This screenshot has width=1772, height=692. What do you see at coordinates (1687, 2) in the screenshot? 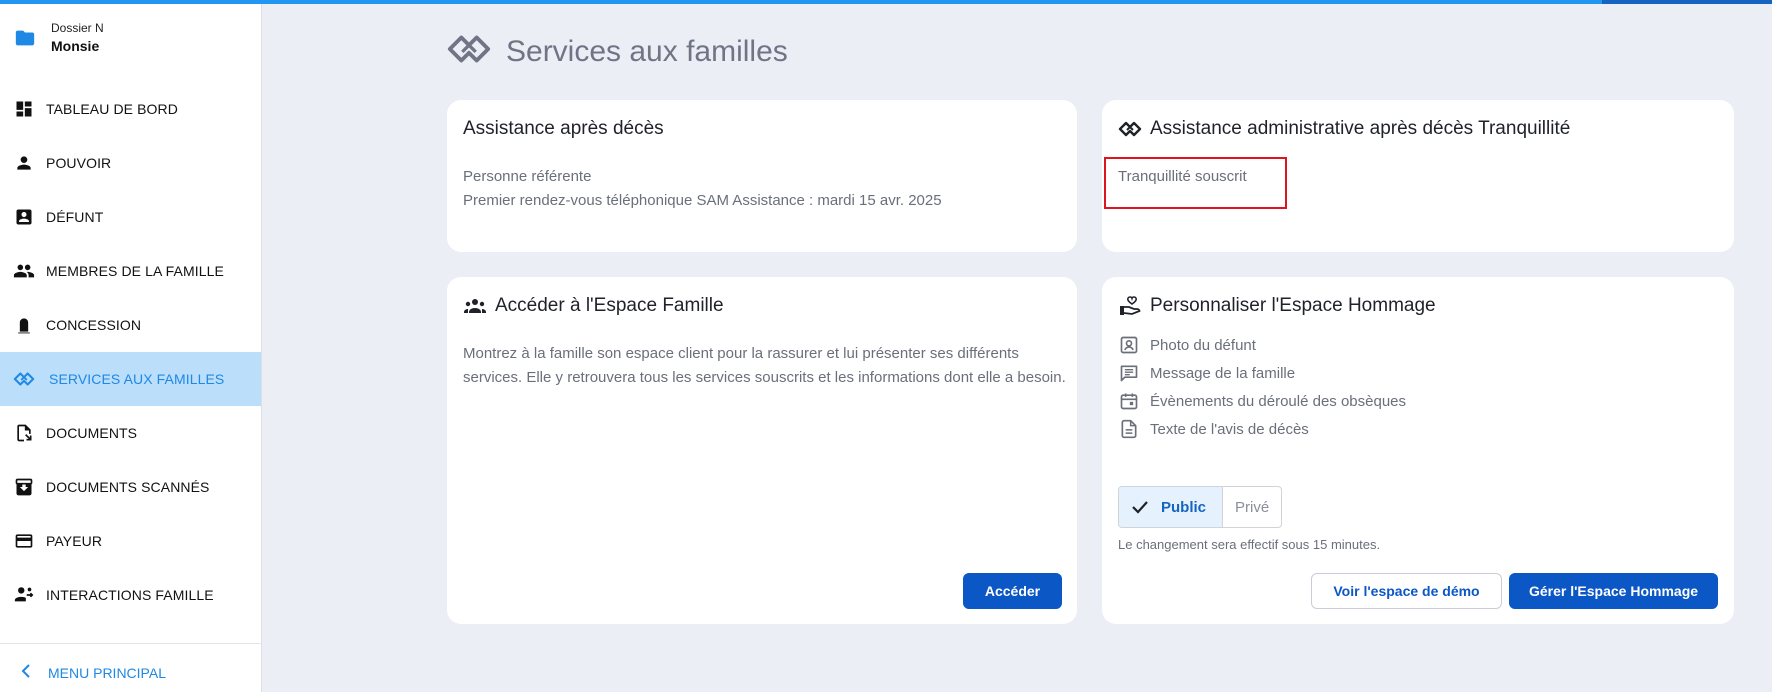
I see `top-progress-bar-end` at bounding box center [1687, 2].